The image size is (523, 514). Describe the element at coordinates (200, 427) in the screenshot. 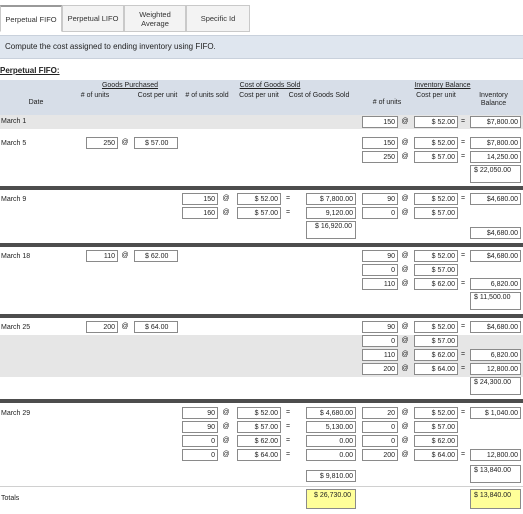

I see `input-mar29-cogs-units-2: 90` at that location.